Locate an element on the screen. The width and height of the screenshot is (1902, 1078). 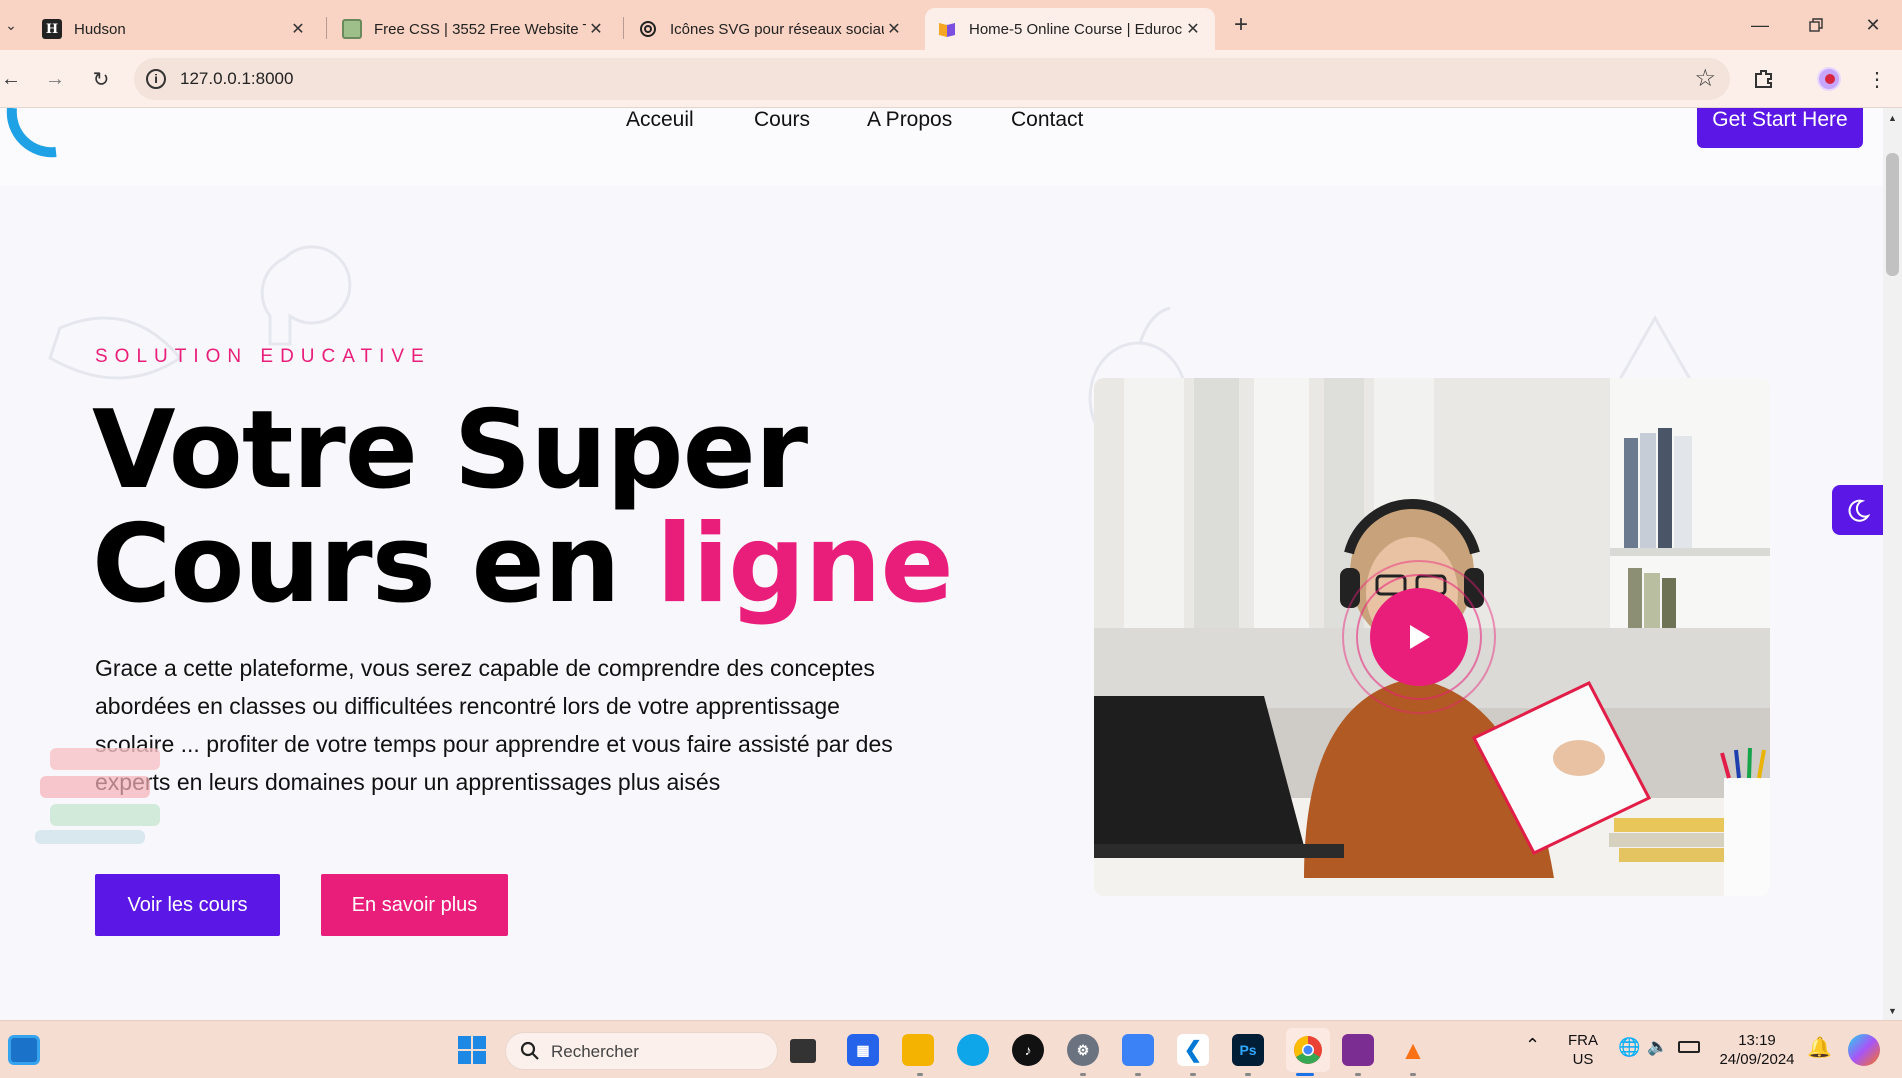
windows-start-icon is located at coordinates (472, 1050).